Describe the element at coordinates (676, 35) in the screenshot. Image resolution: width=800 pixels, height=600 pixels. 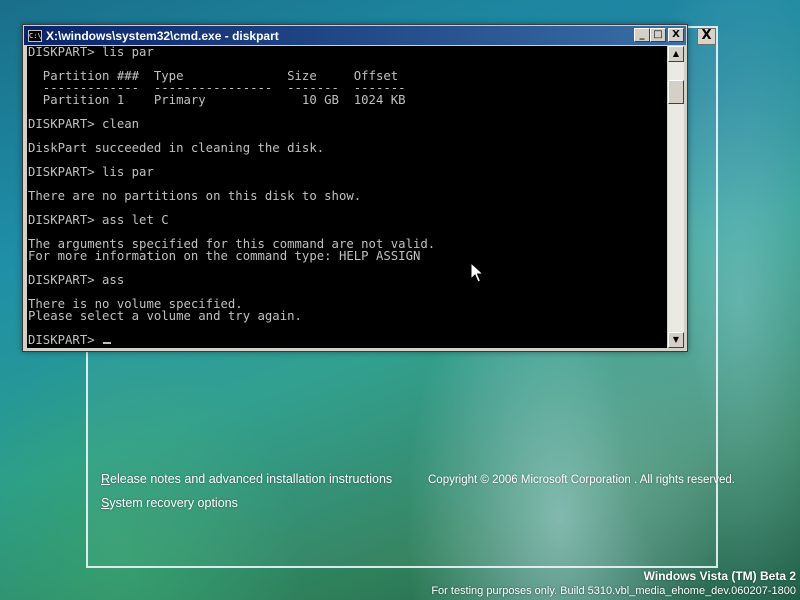
I see `close-button: X` at that location.